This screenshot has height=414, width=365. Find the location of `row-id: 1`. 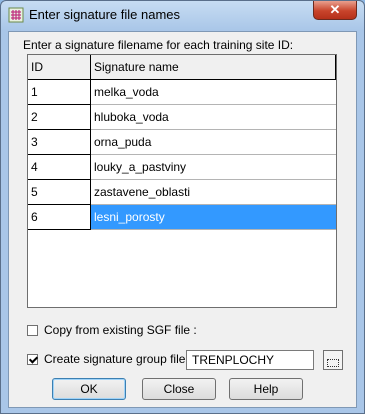

row-id: 1 is located at coordinates (59, 92).